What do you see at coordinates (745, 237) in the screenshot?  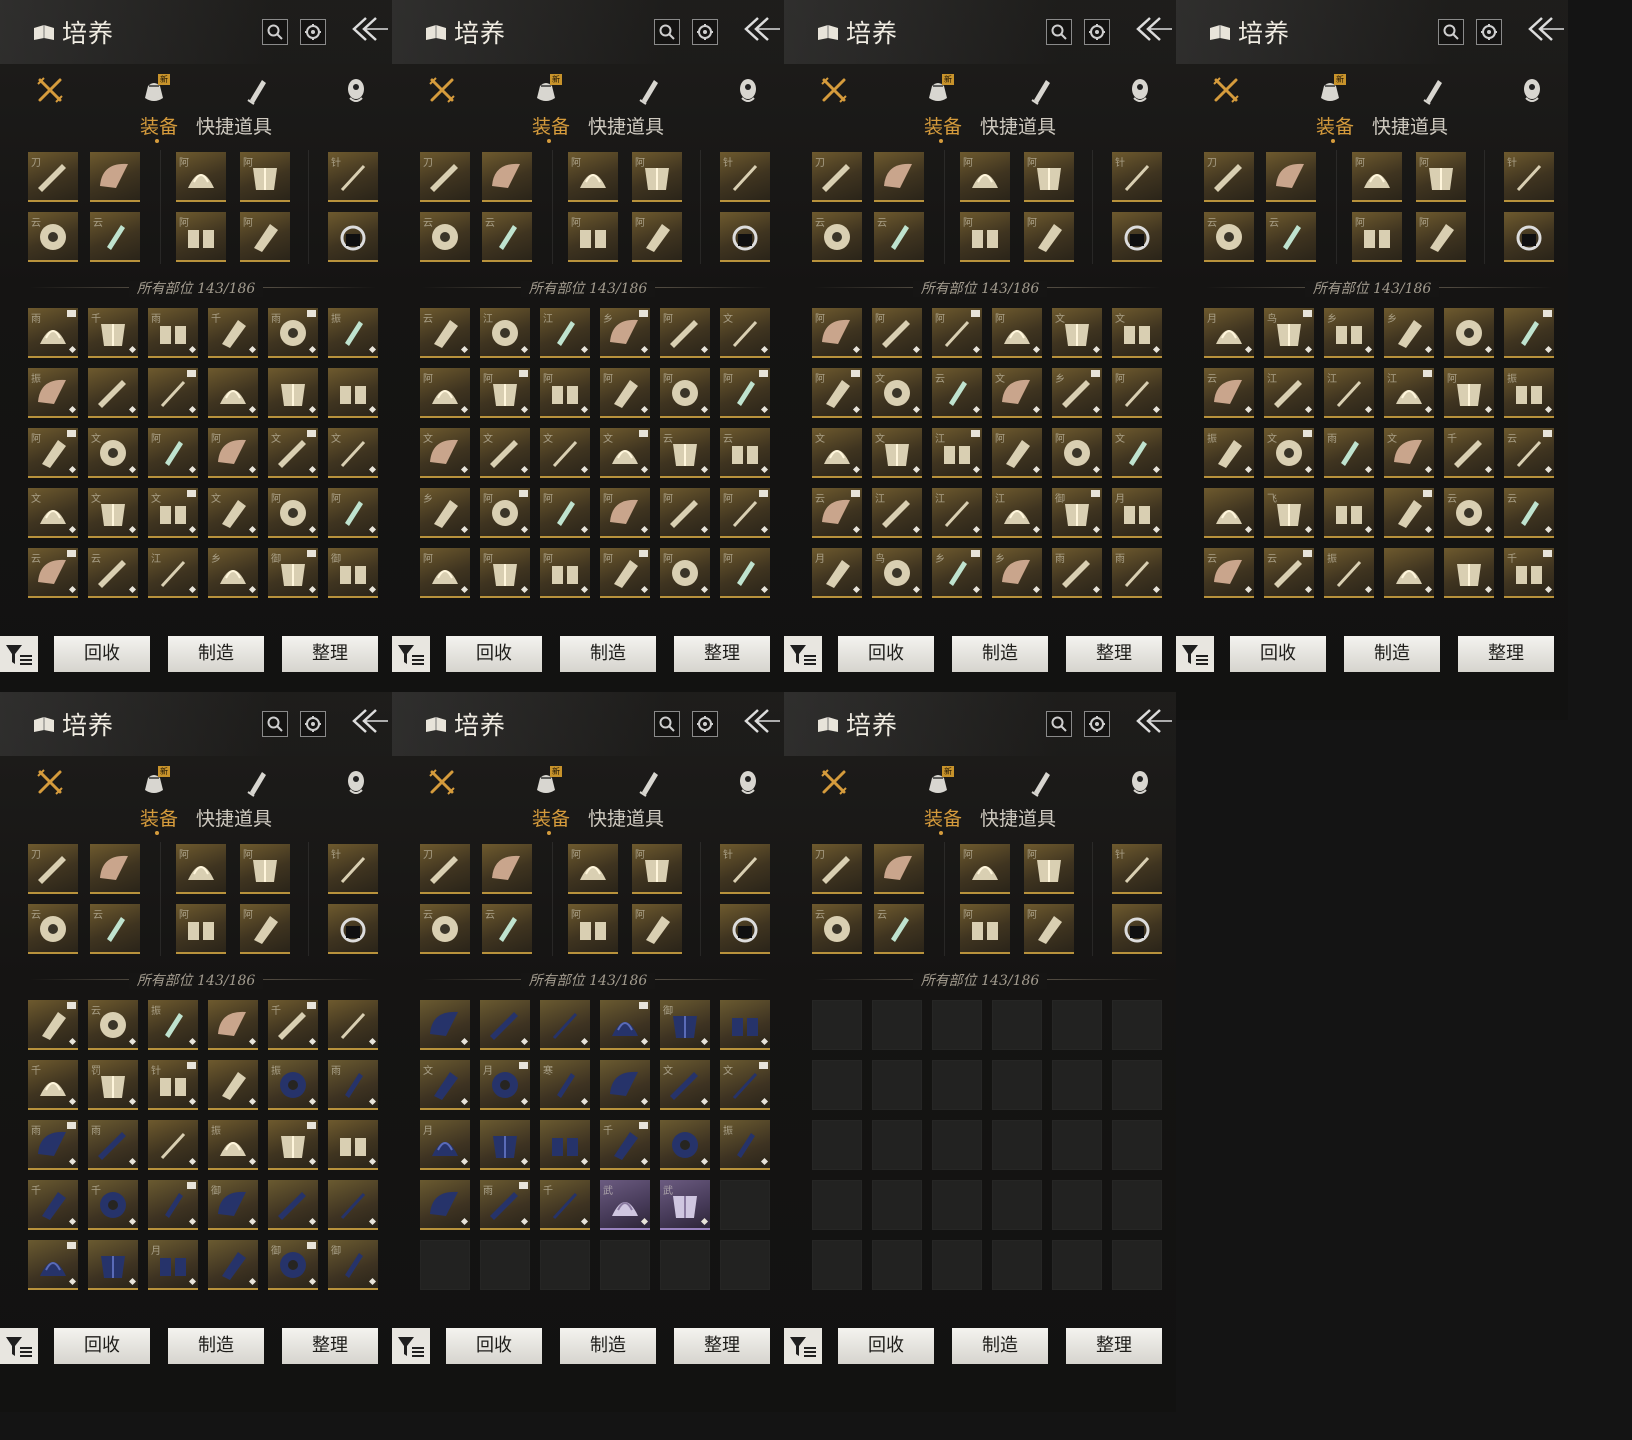 I see `equipped-slot-bag` at bounding box center [745, 237].